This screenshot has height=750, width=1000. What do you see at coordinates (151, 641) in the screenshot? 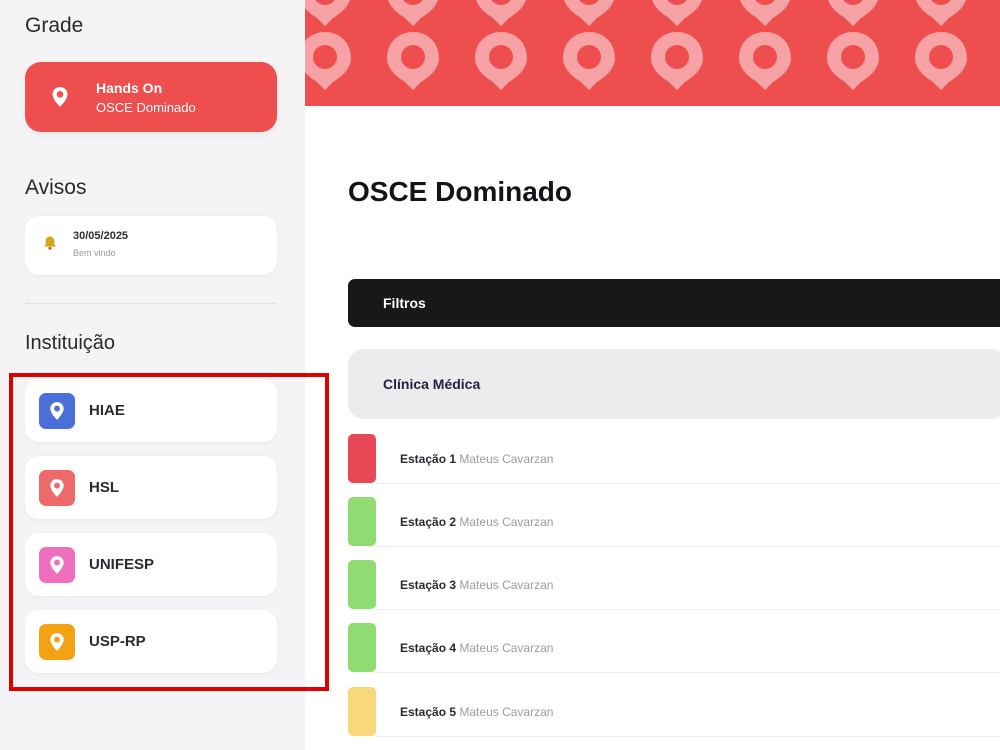
I see `institution-item-usp-rp: USP-RP` at bounding box center [151, 641].